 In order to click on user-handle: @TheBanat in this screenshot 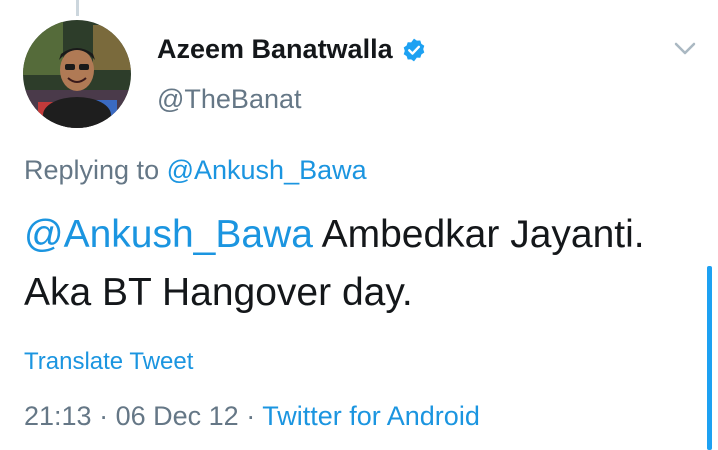, I will do `click(229, 99)`.